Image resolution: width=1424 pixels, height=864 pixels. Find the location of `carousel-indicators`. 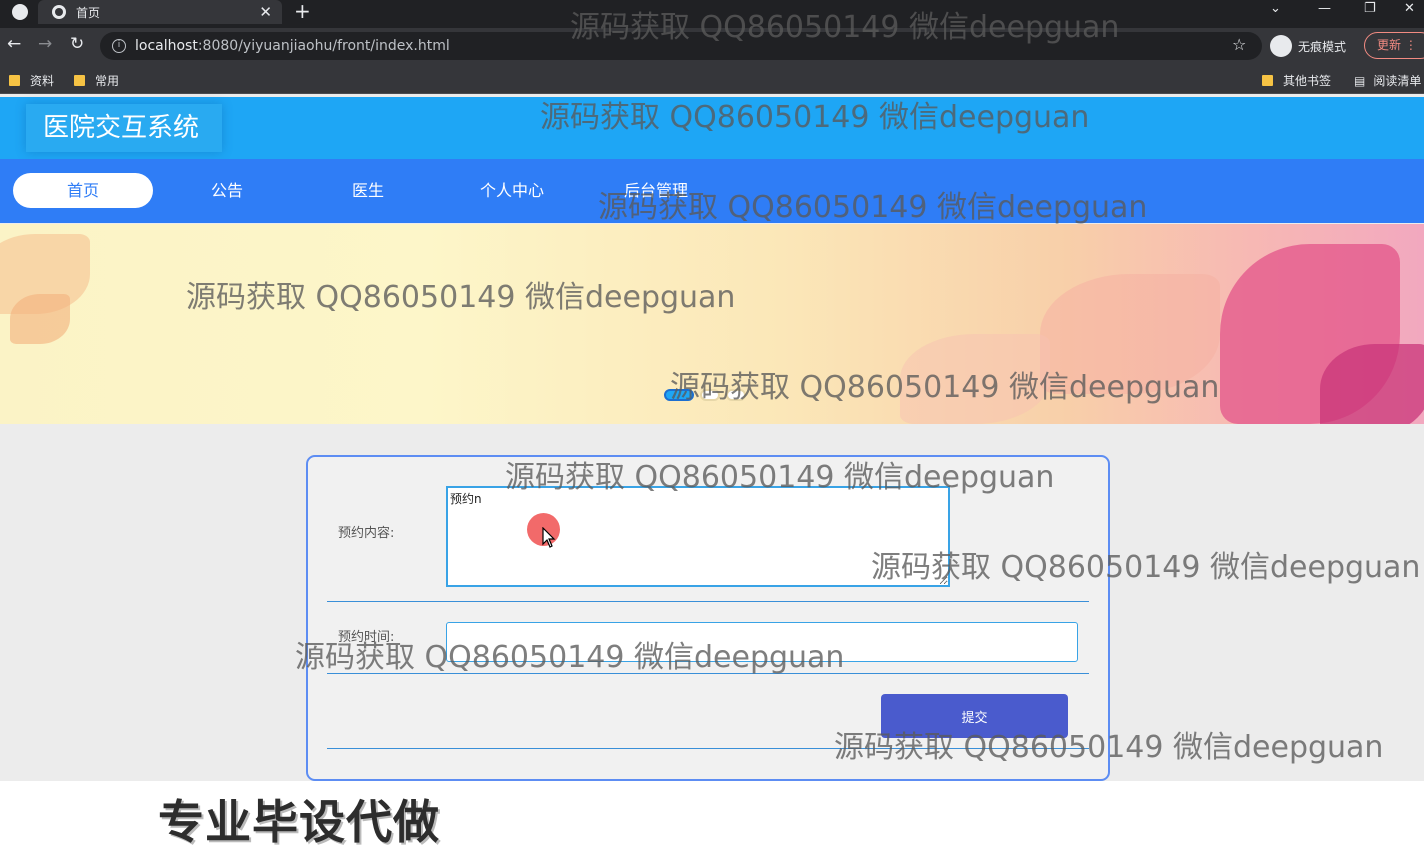

carousel-indicators is located at coordinates (705, 395).